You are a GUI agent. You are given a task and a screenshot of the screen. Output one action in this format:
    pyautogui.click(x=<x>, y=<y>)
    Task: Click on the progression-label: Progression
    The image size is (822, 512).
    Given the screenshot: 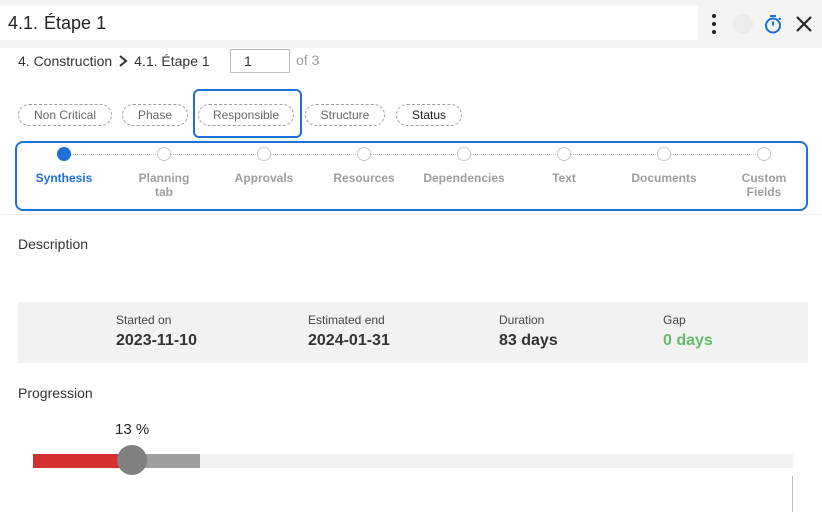 What is the action you would take?
    pyautogui.click(x=55, y=393)
    